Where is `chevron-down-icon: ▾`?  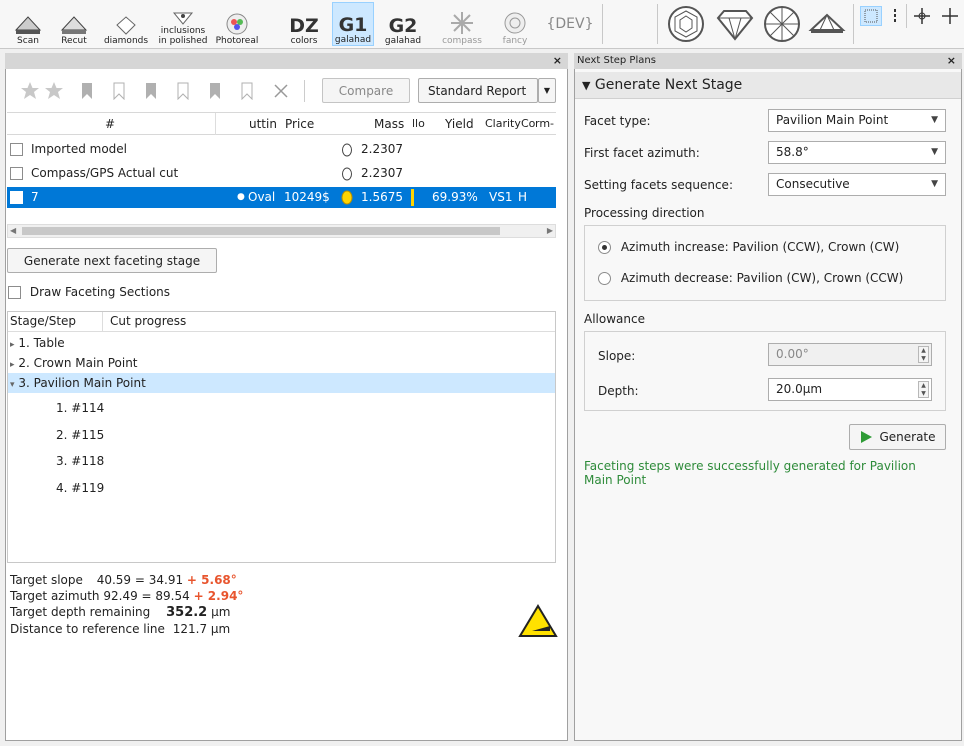 chevron-down-icon: ▾ is located at coordinates (12, 385).